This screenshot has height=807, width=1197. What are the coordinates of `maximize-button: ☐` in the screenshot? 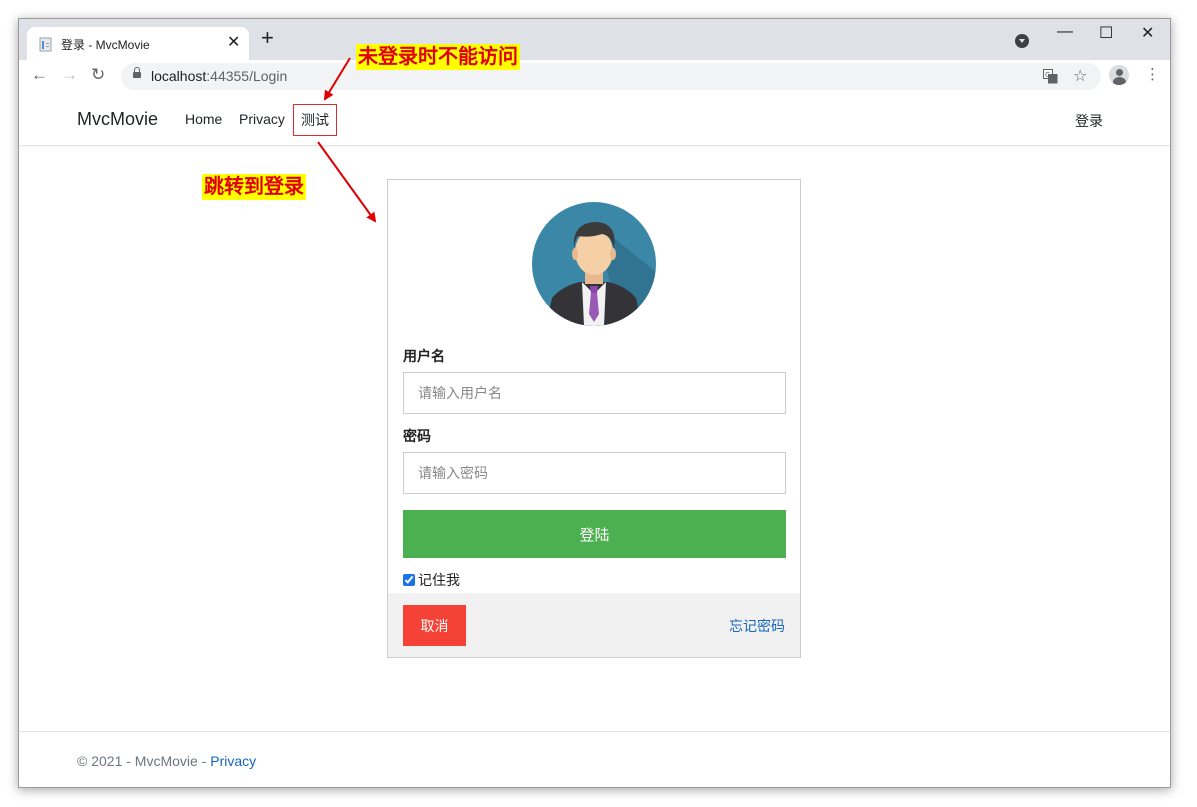 It's located at (1106, 33).